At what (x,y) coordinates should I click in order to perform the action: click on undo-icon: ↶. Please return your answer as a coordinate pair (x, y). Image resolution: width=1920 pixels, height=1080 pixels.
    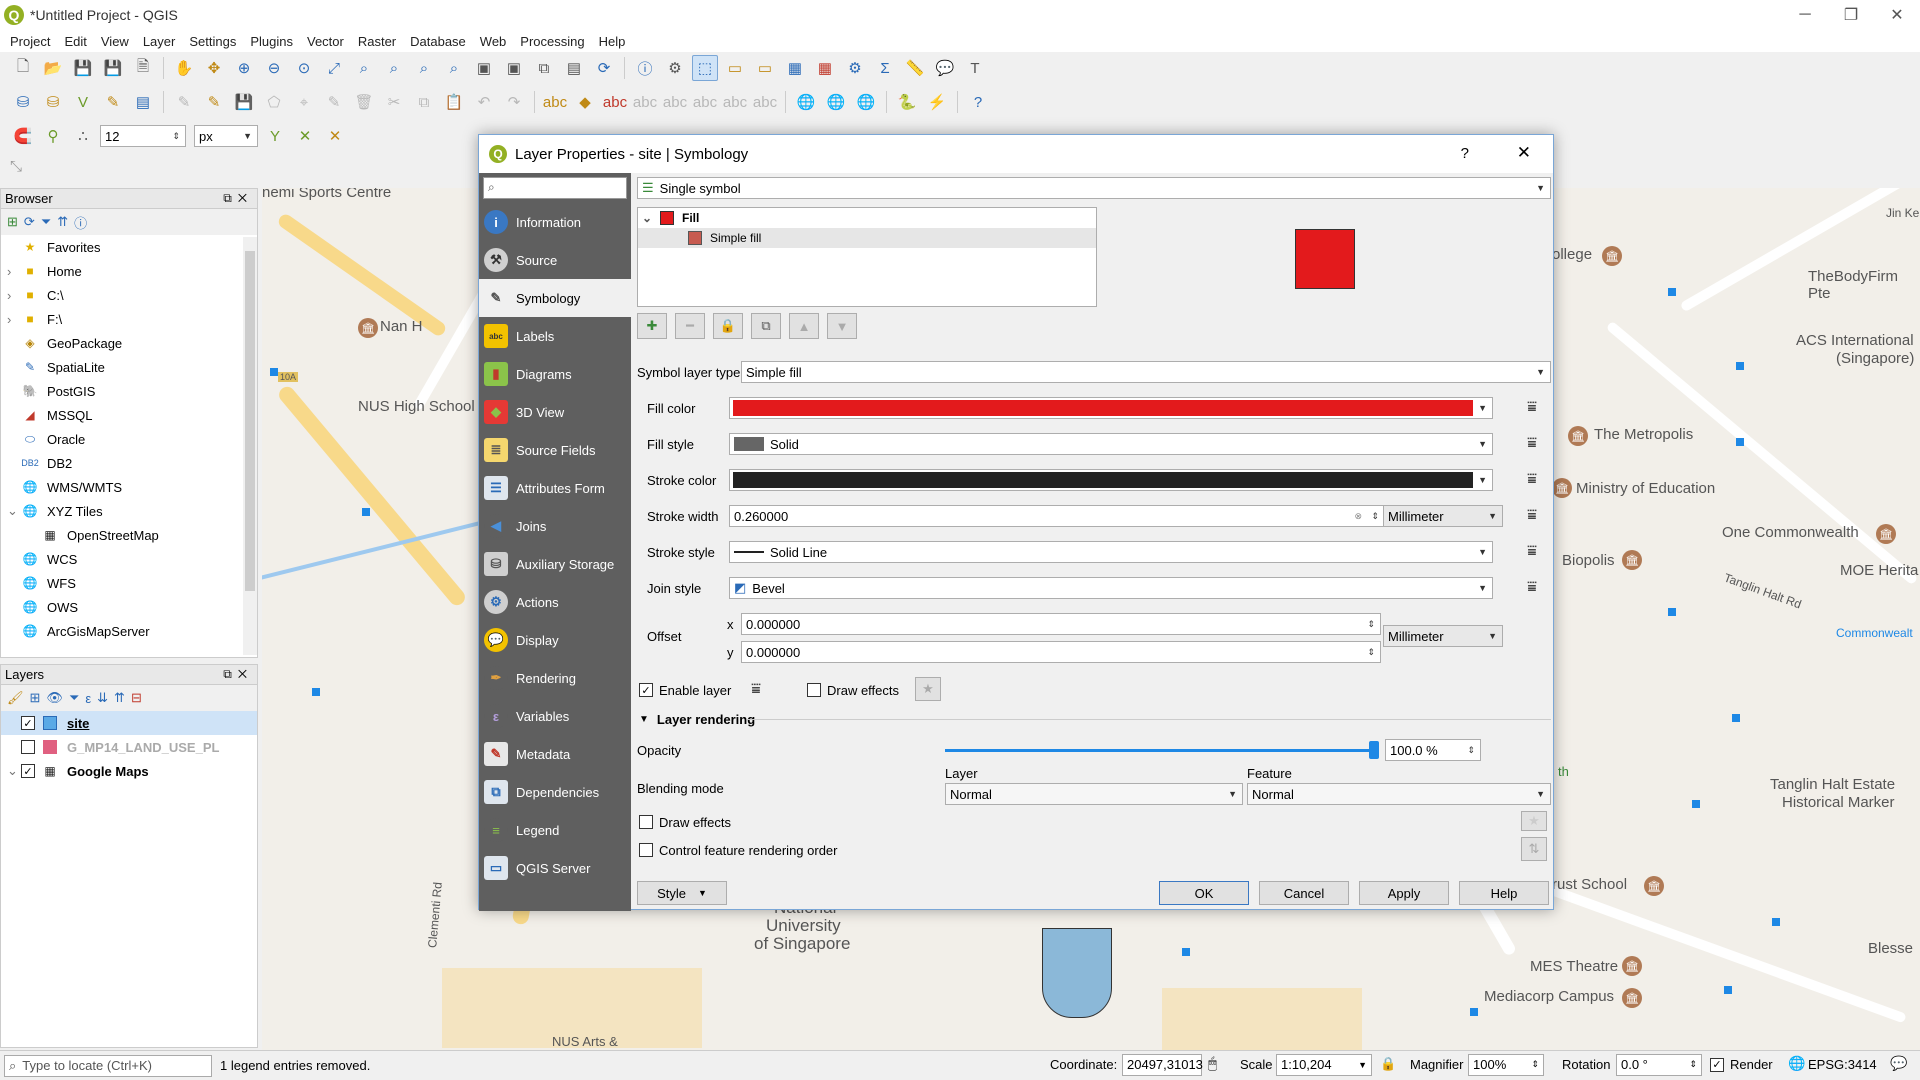
    Looking at the image, I should click on (484, 102).